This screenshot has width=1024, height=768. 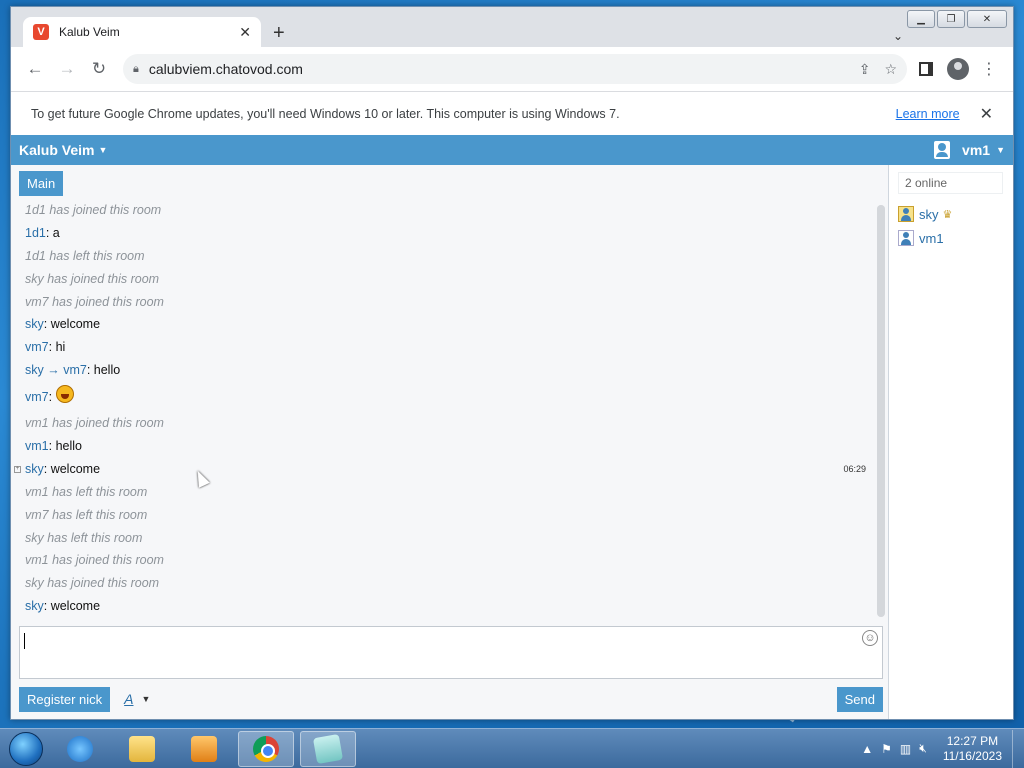 What do you see at coordinates (926, 69) in the screenshot?
I see `side-panel-icon` at bounding box center [926, 69].